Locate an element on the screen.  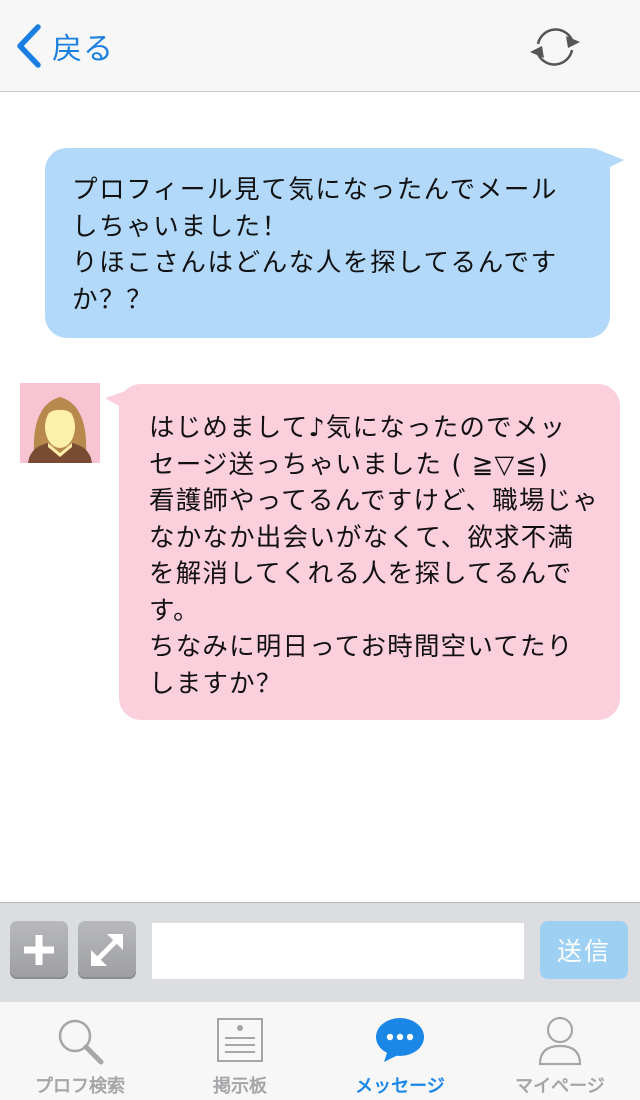
tab-my-page: マイページ is located at coordinates (560, 1051).